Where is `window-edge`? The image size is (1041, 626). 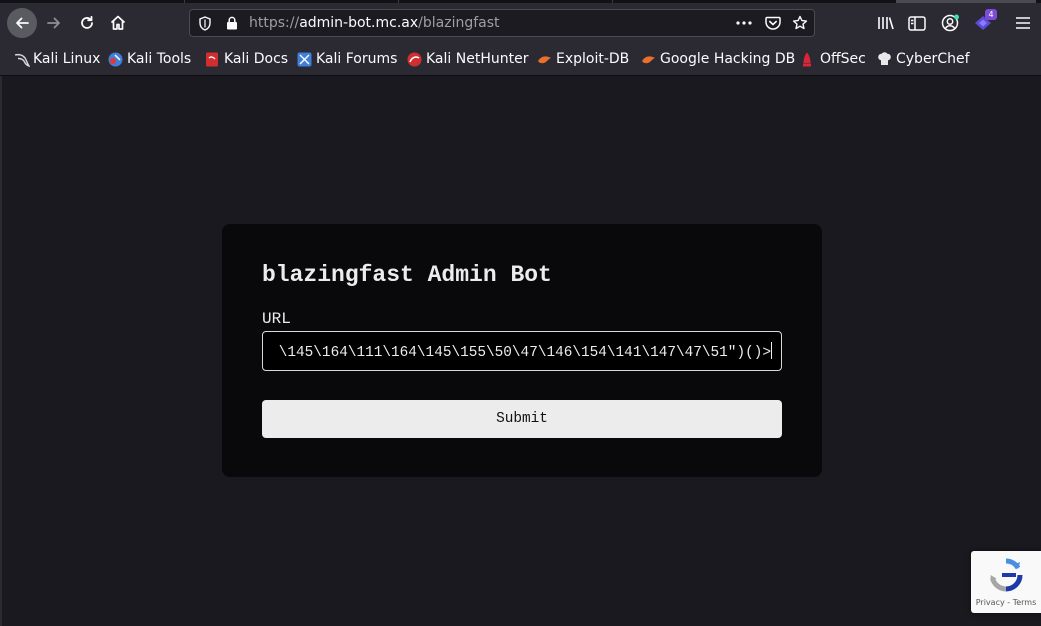
window-edge is located at coordinates (1, 351).